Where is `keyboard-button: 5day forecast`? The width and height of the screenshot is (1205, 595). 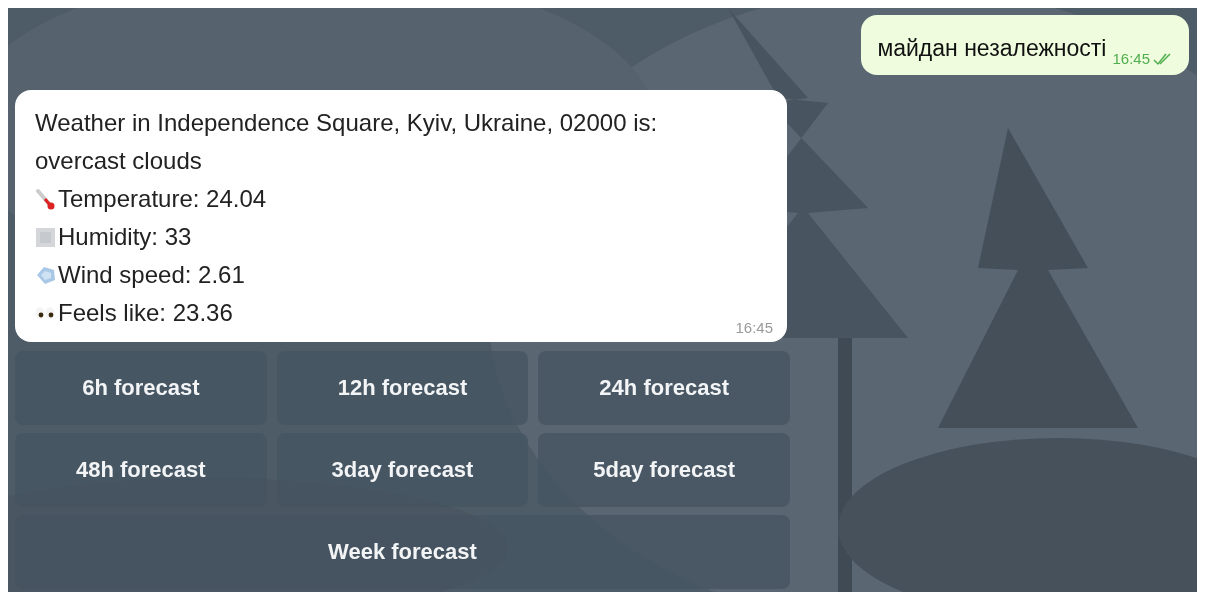 keyboard-button: 5day forecast is located at coordinates (664, 470).